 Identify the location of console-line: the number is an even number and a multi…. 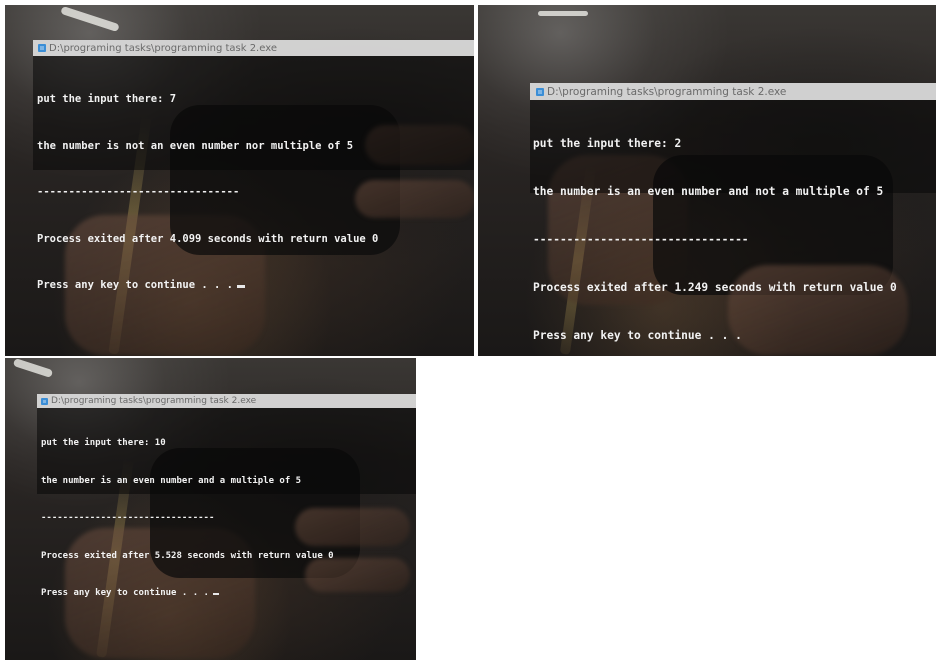
(171, 480).